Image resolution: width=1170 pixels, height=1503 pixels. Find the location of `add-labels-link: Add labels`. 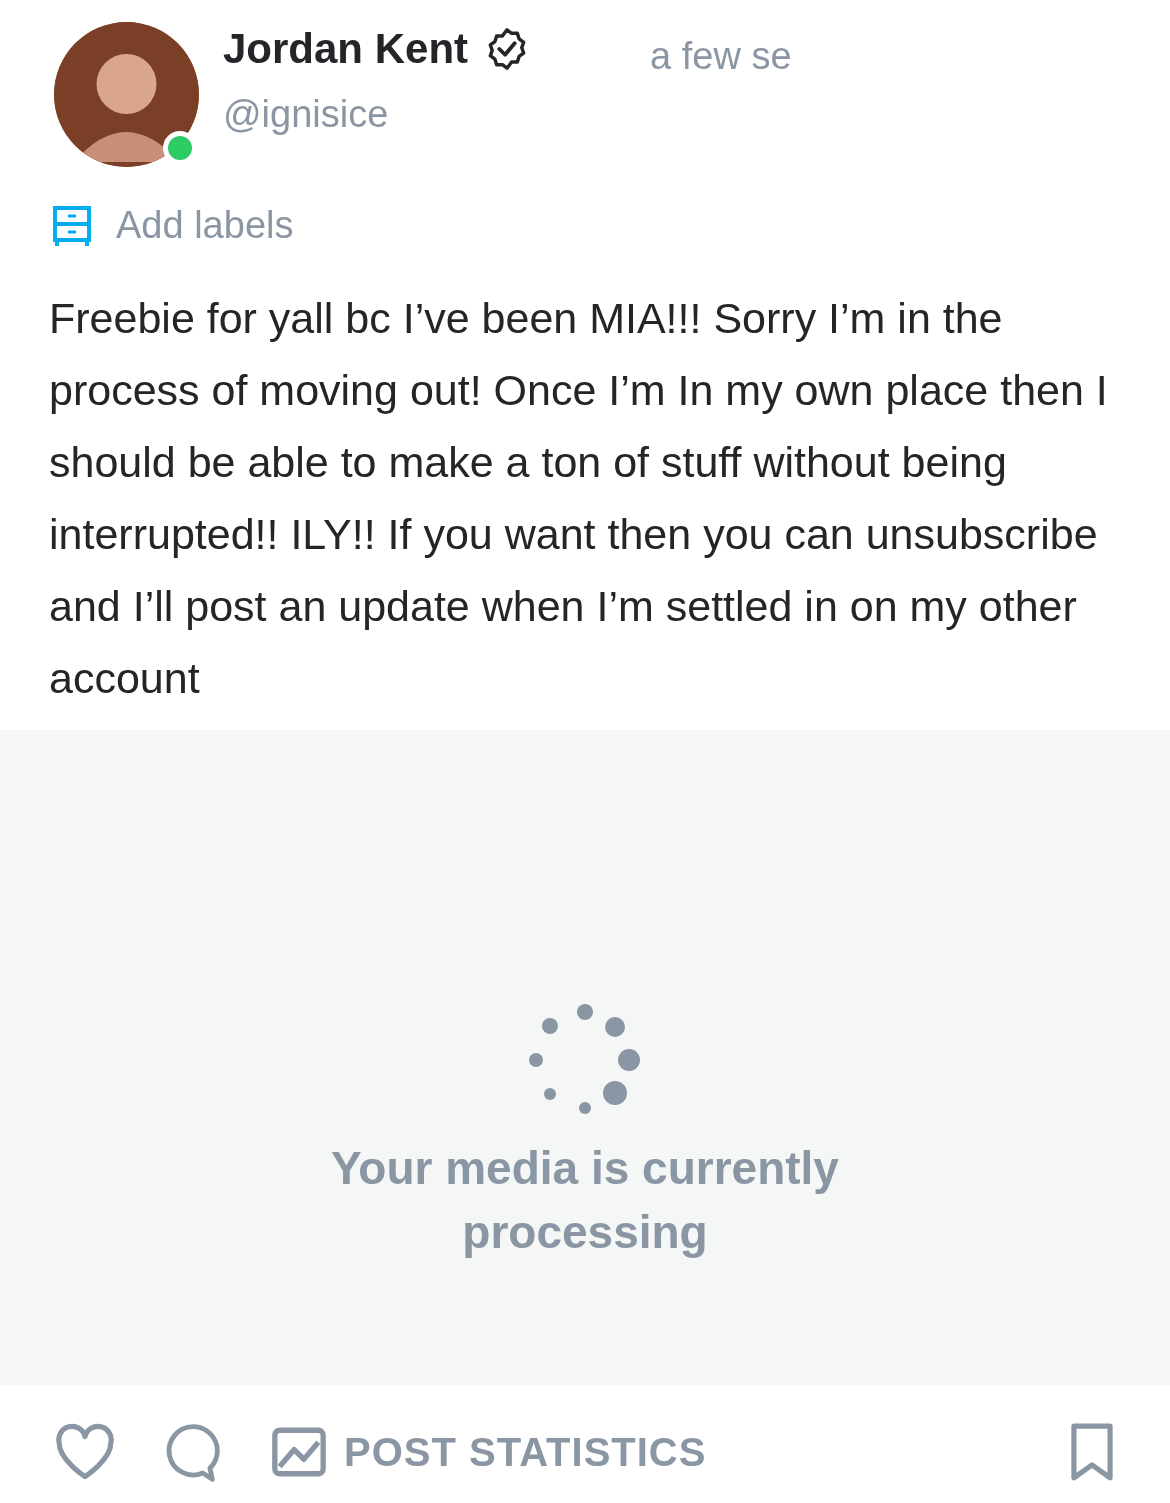

add-labels-link: Add labels is located at coordinates (205, 225).